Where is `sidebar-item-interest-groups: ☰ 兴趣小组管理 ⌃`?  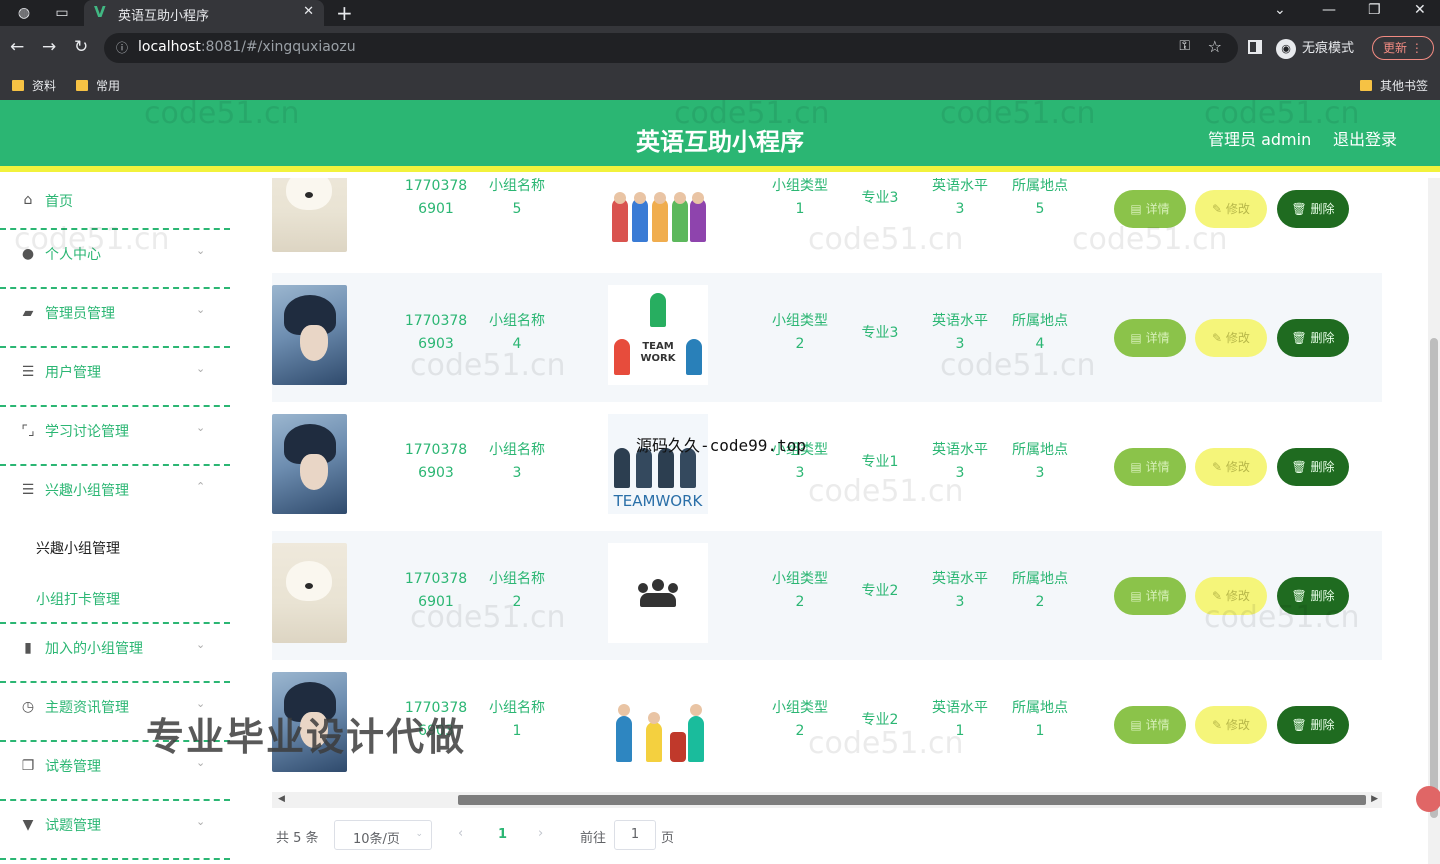 sidebar-item-interest-groups: ☰ 兴趣小组管理 ⌃ is located at coordinates (115, 493).